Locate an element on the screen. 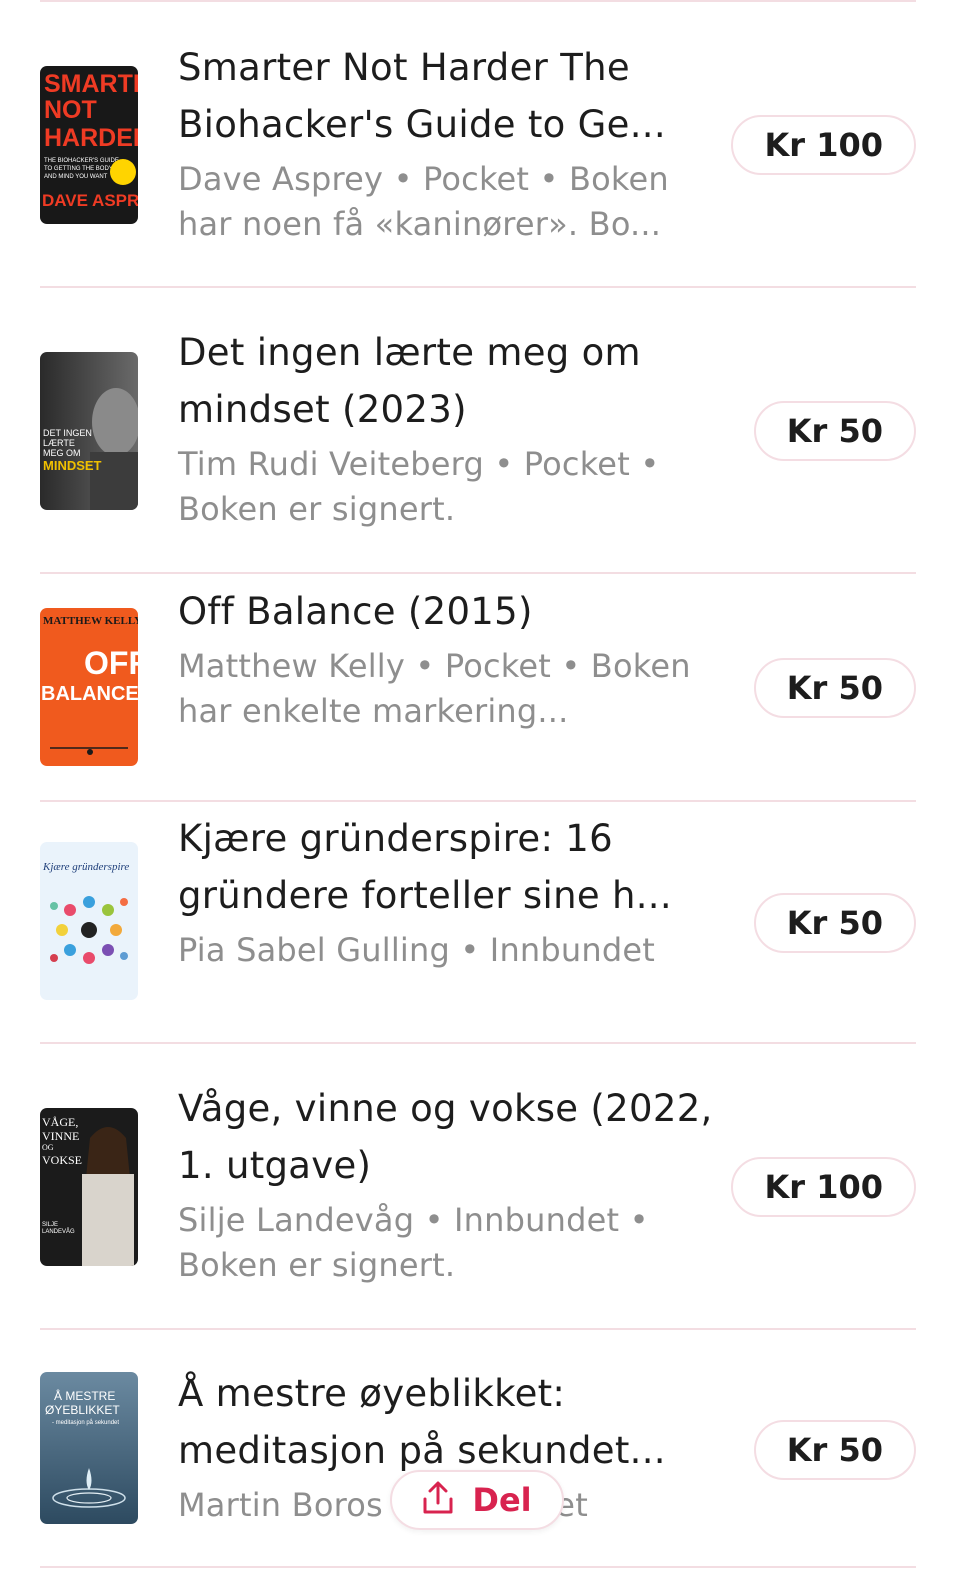 This screenshot has height=1577, width=960. cover-line: DAVE ASPREY is located at coordinates (90, 200).